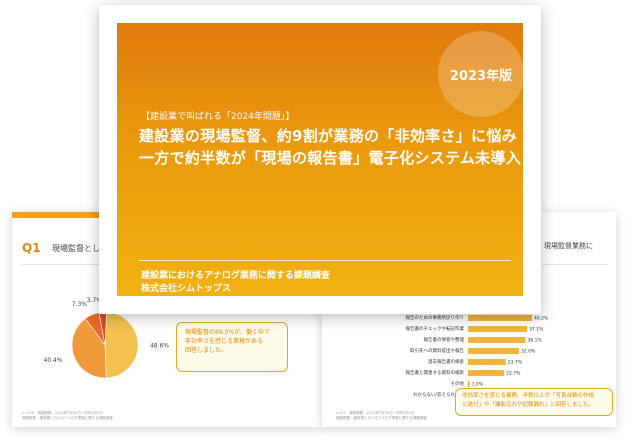 This screenshot has height=442, width=640. Describe the element at coordinates (478, 385) in the screenshot. I see `bar-value-label: 1.0%` at that location.